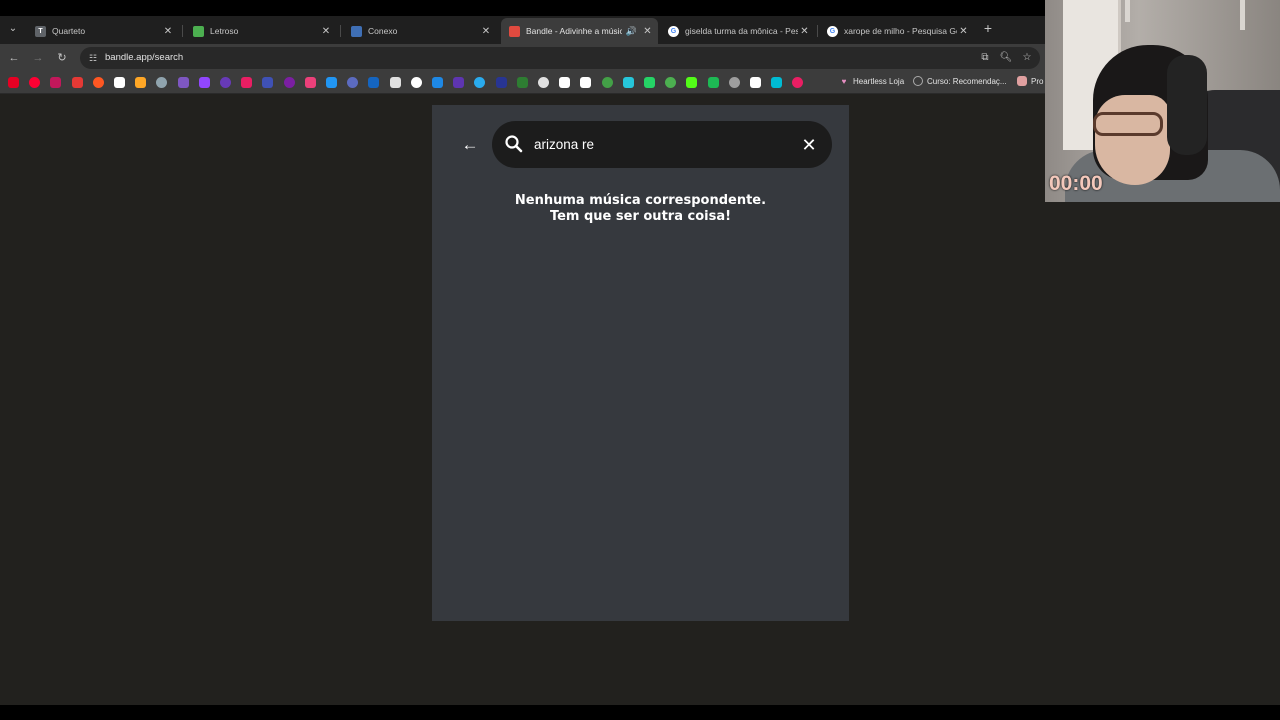  I want to click on right-background, so click(1162, 453).